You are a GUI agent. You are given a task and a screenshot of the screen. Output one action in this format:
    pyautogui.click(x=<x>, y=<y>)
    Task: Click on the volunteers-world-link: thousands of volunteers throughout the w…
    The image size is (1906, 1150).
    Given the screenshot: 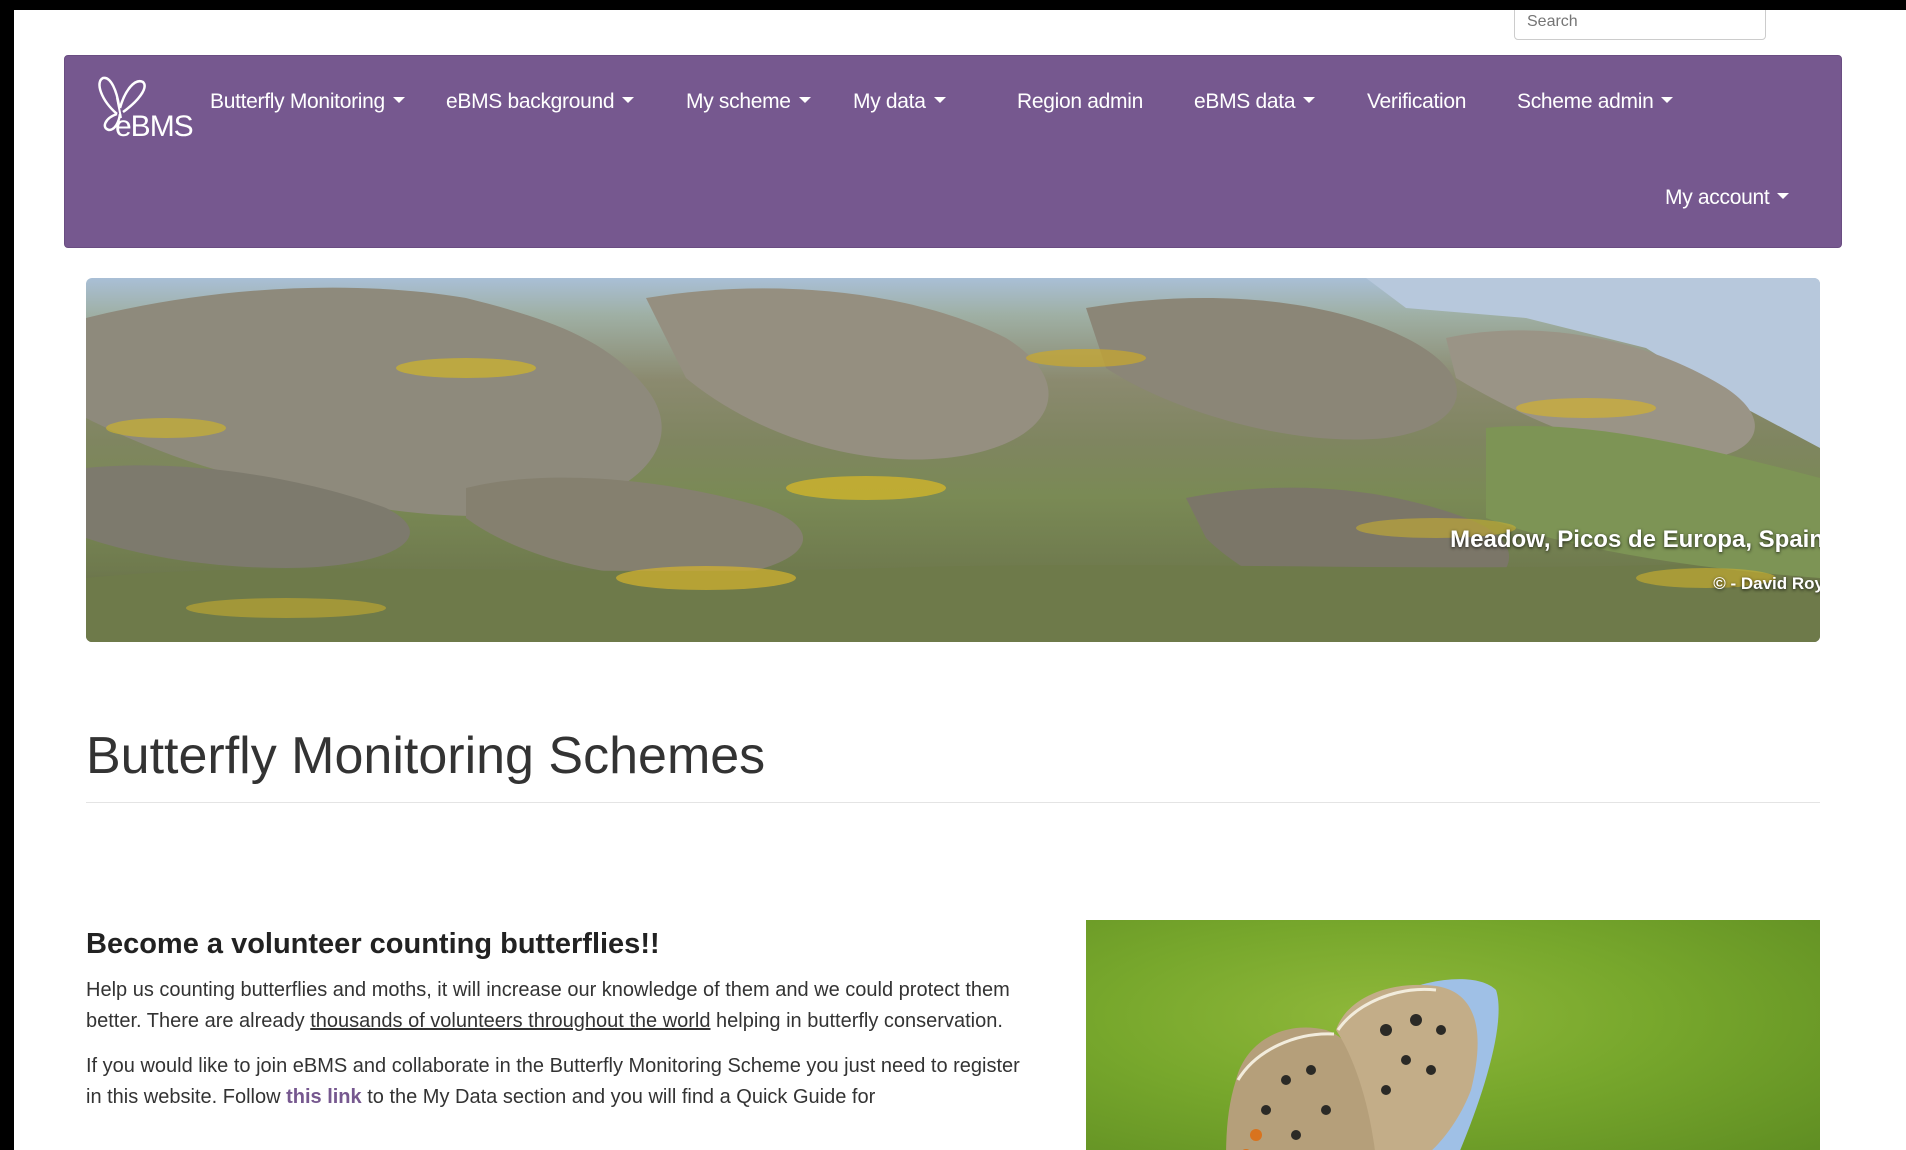 What is the action you would take?
    pyautogui.click(x=510, y=1021)
    